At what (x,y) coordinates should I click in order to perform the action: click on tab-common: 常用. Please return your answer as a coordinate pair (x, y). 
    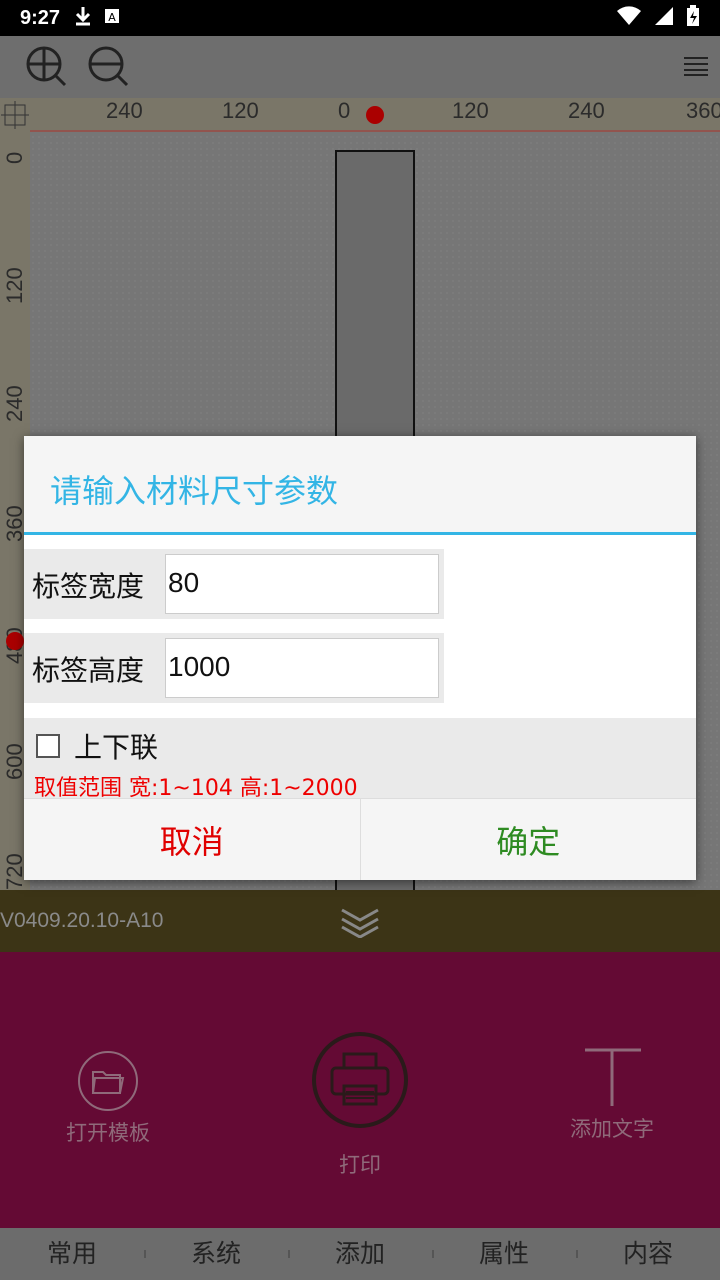
    Looking at the image, I should click on (72, 1254).